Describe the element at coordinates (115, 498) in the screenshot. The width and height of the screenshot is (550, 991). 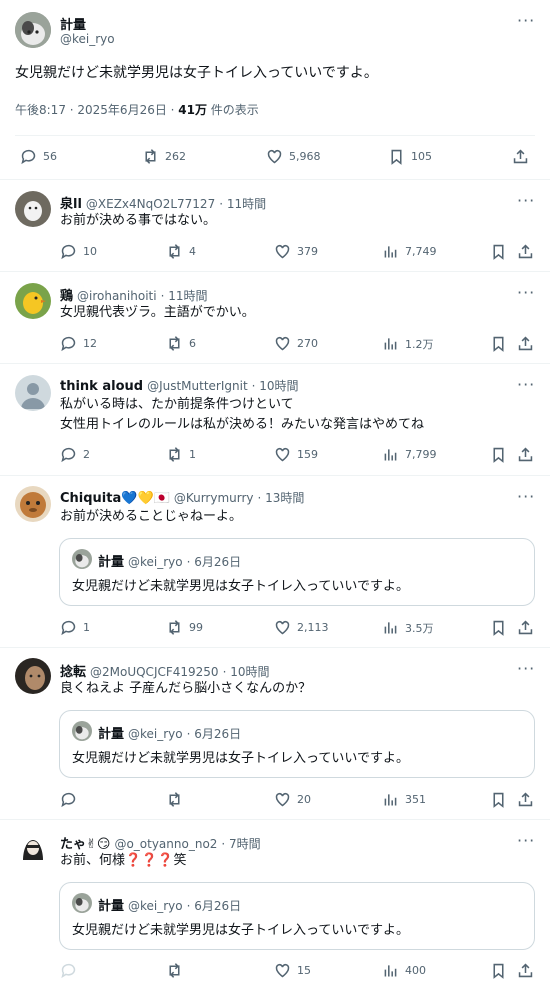
I see `reply-author-name: Chiquita💙💛🇯🇵` at that location.